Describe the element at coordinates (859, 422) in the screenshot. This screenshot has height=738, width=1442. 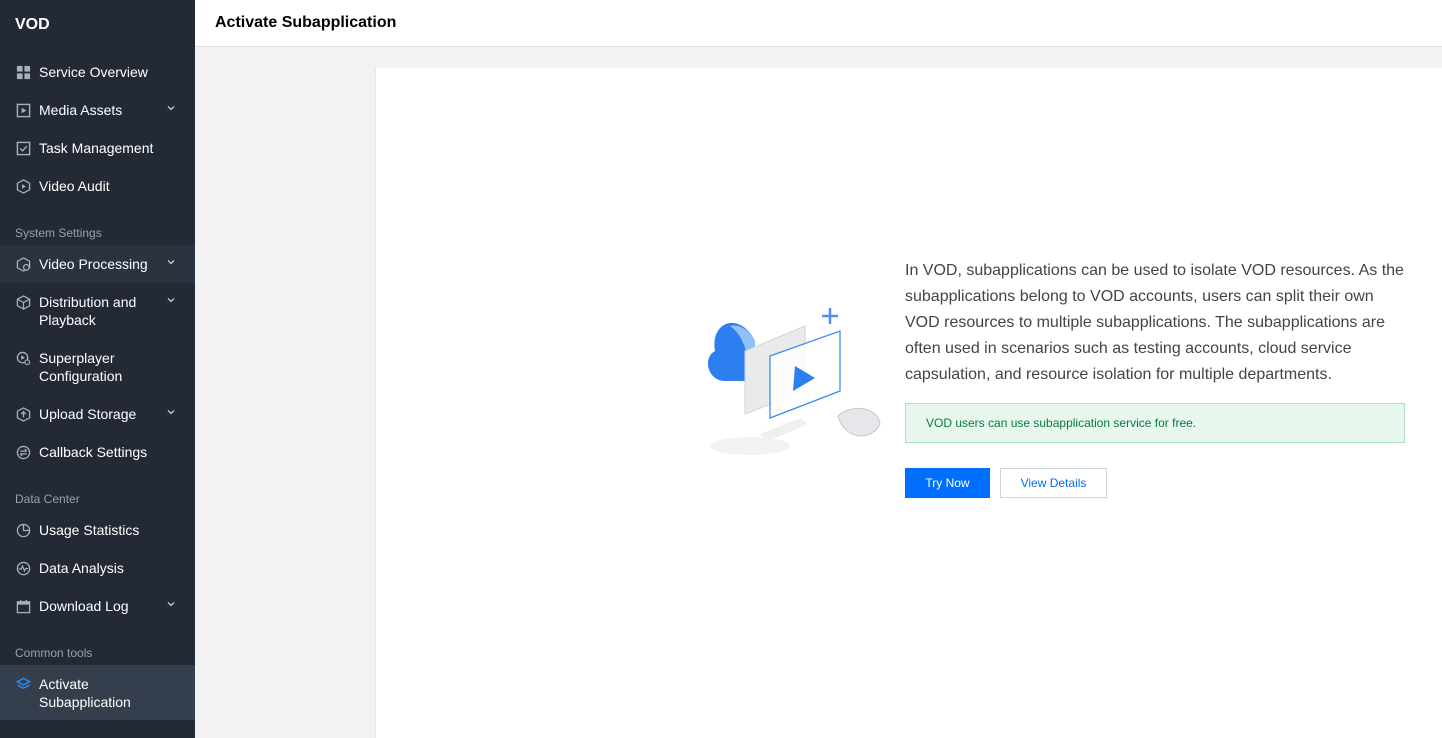
I see `dish-shape` at that location.